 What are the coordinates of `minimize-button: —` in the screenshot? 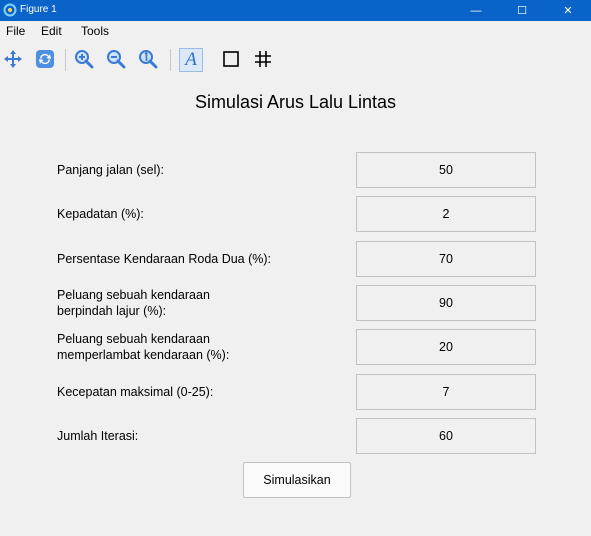 It's located at (476, 10).